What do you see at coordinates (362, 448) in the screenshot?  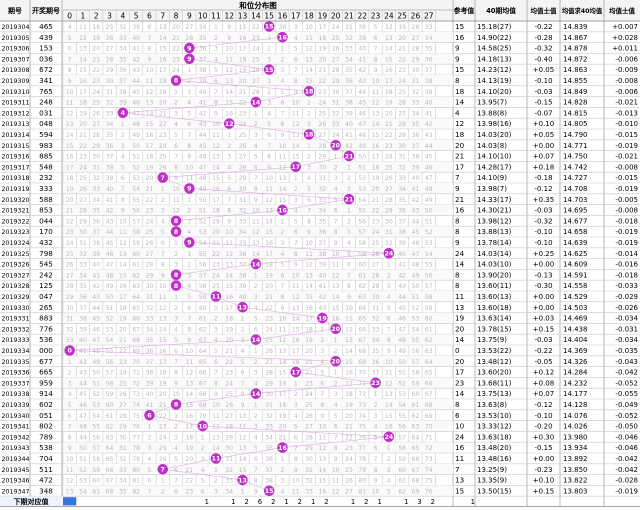 I see `omission-count: 77` at bounding box center [362, 448].